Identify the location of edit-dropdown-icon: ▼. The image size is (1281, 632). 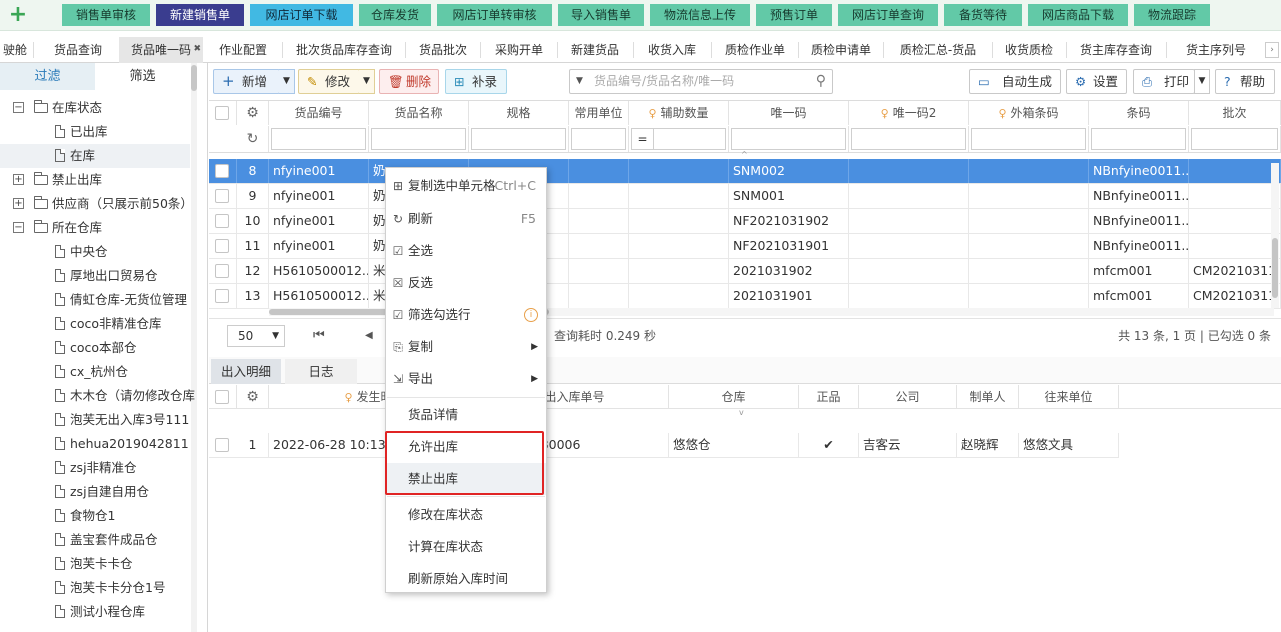
(367, 81).